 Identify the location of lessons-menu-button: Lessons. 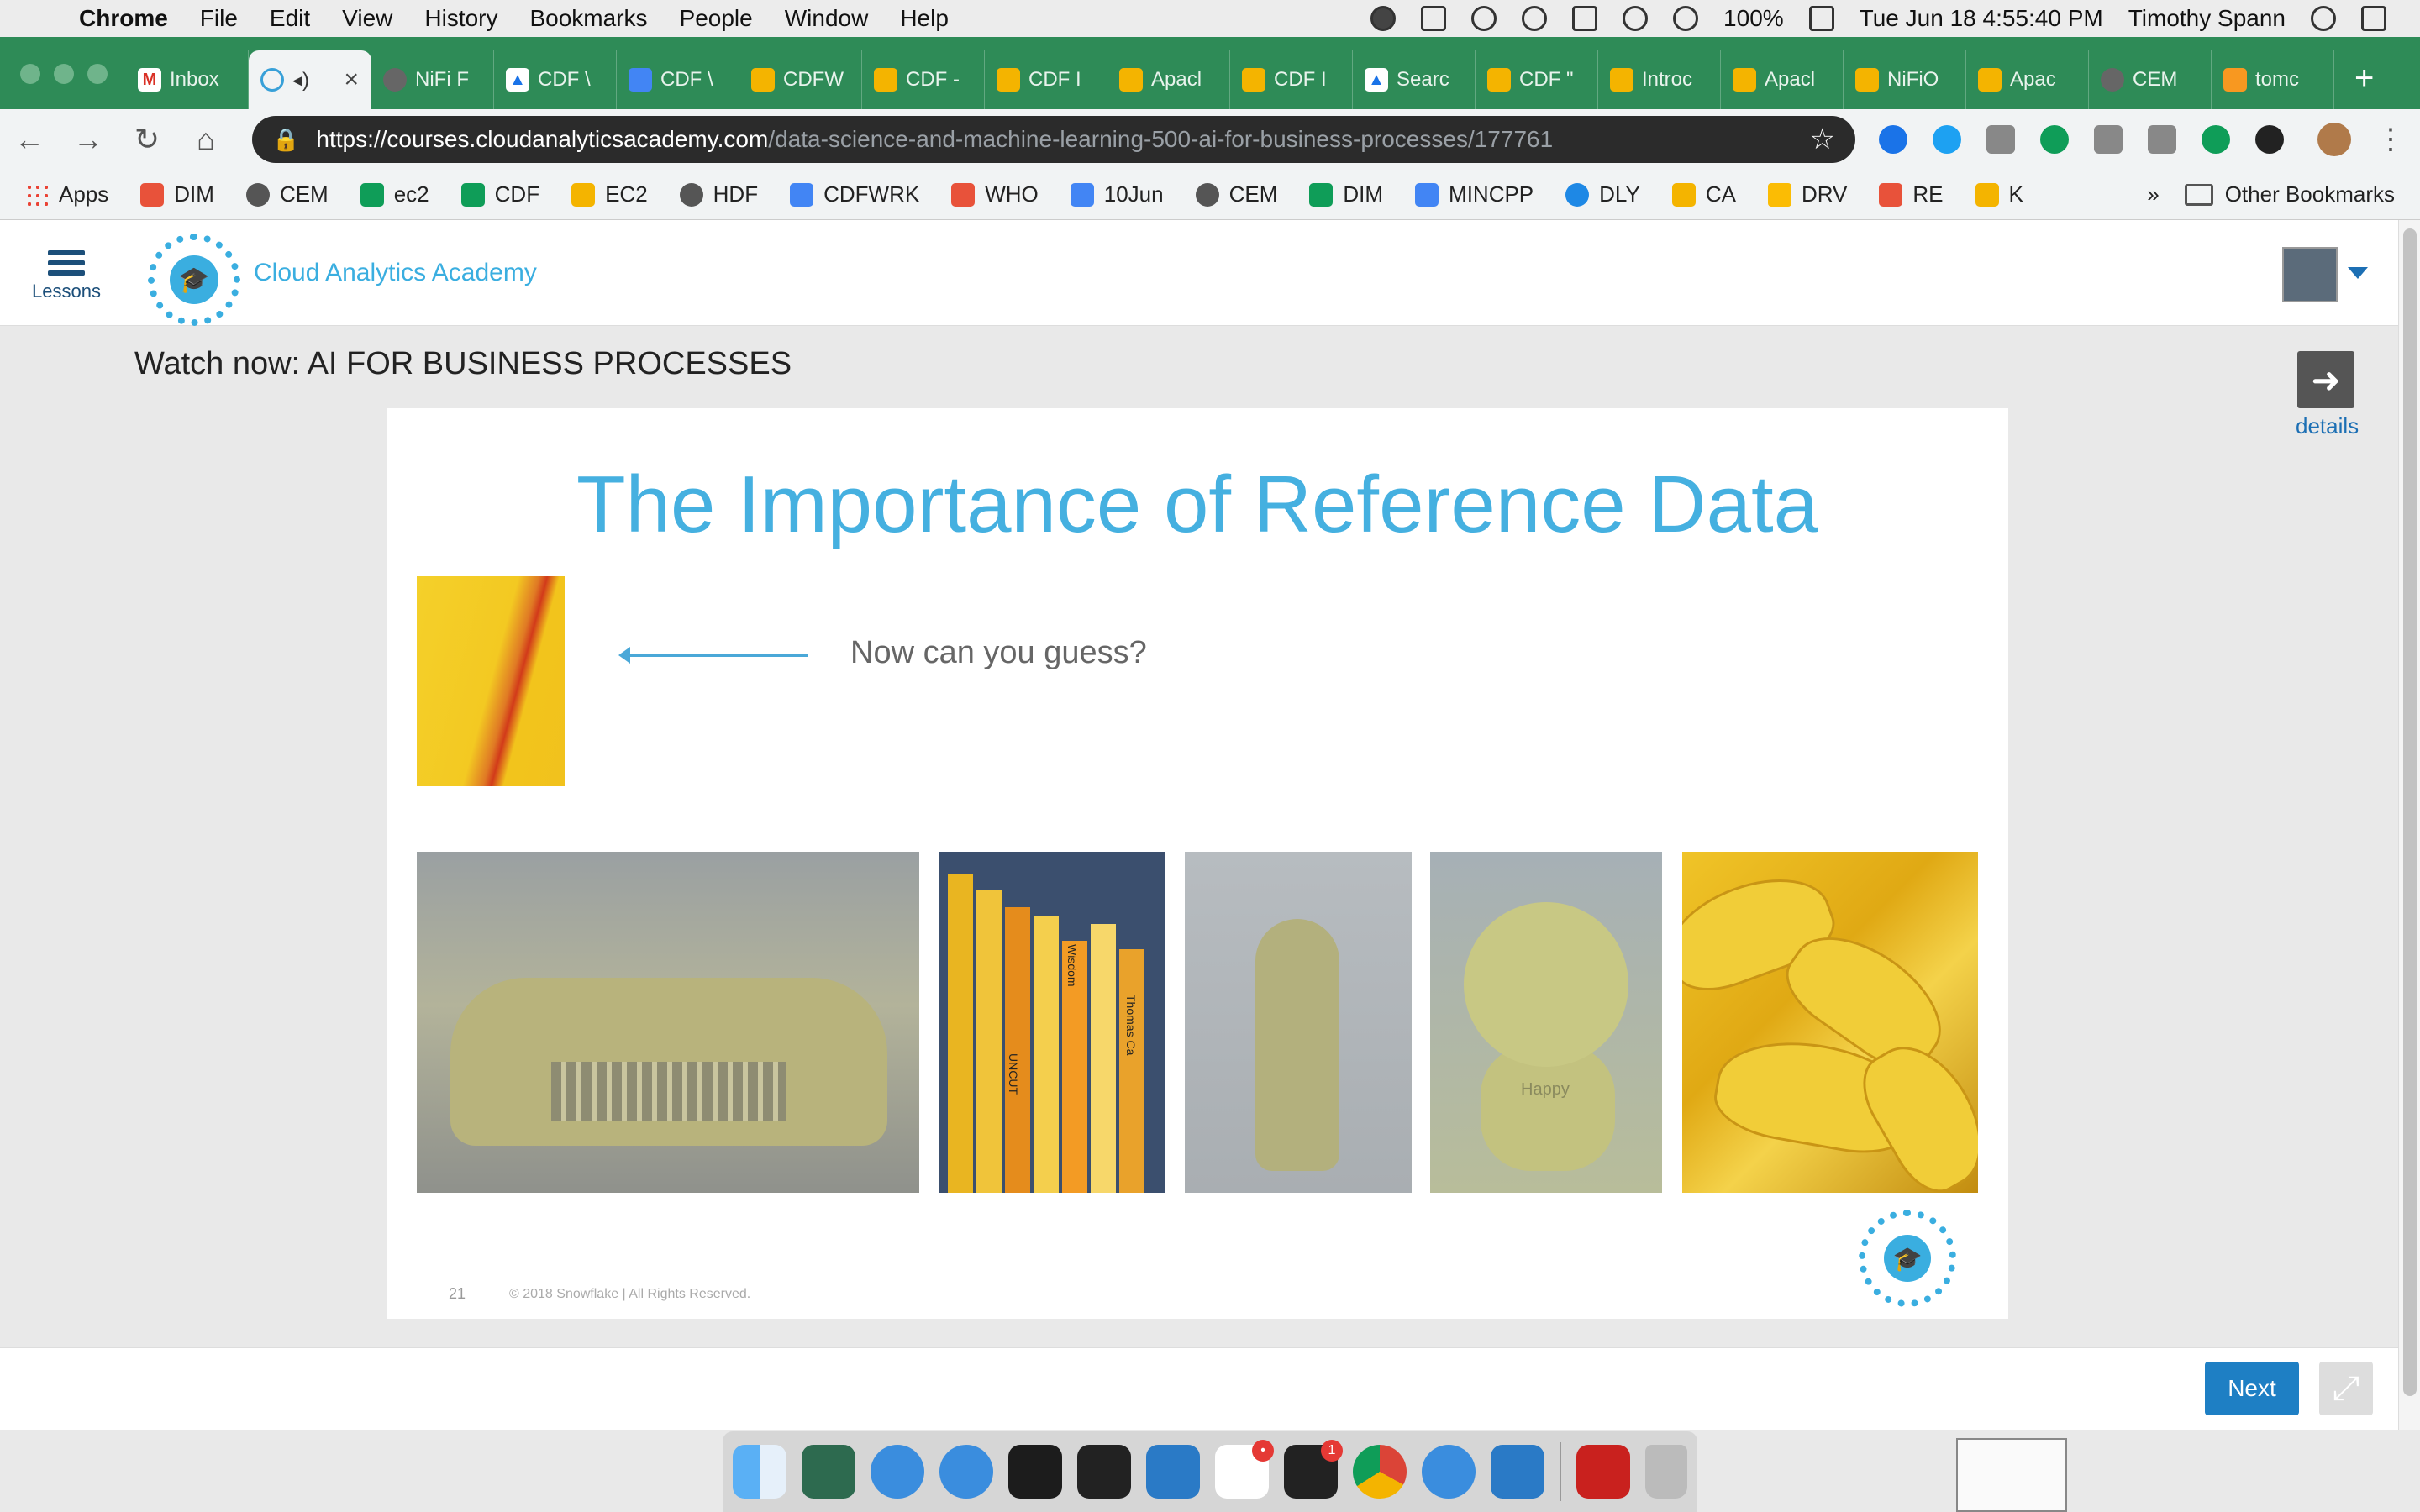
(66, 273).